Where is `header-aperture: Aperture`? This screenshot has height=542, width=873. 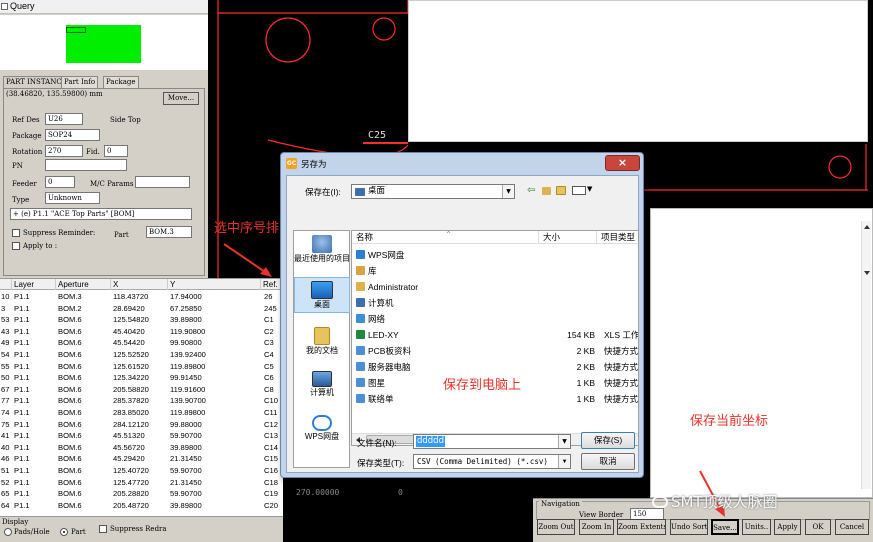
header-aperture: Aperture is located at coordinates (83, 284).